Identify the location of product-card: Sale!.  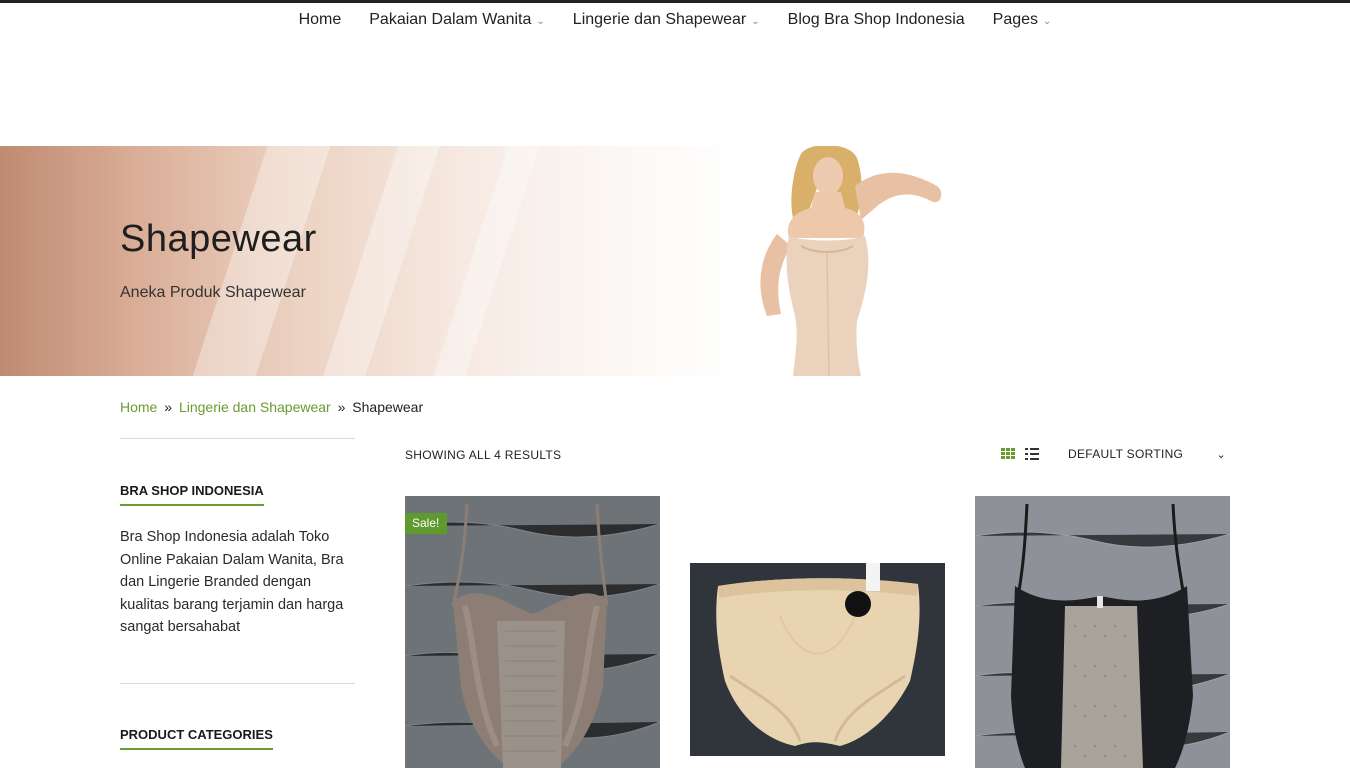
(532, 632).